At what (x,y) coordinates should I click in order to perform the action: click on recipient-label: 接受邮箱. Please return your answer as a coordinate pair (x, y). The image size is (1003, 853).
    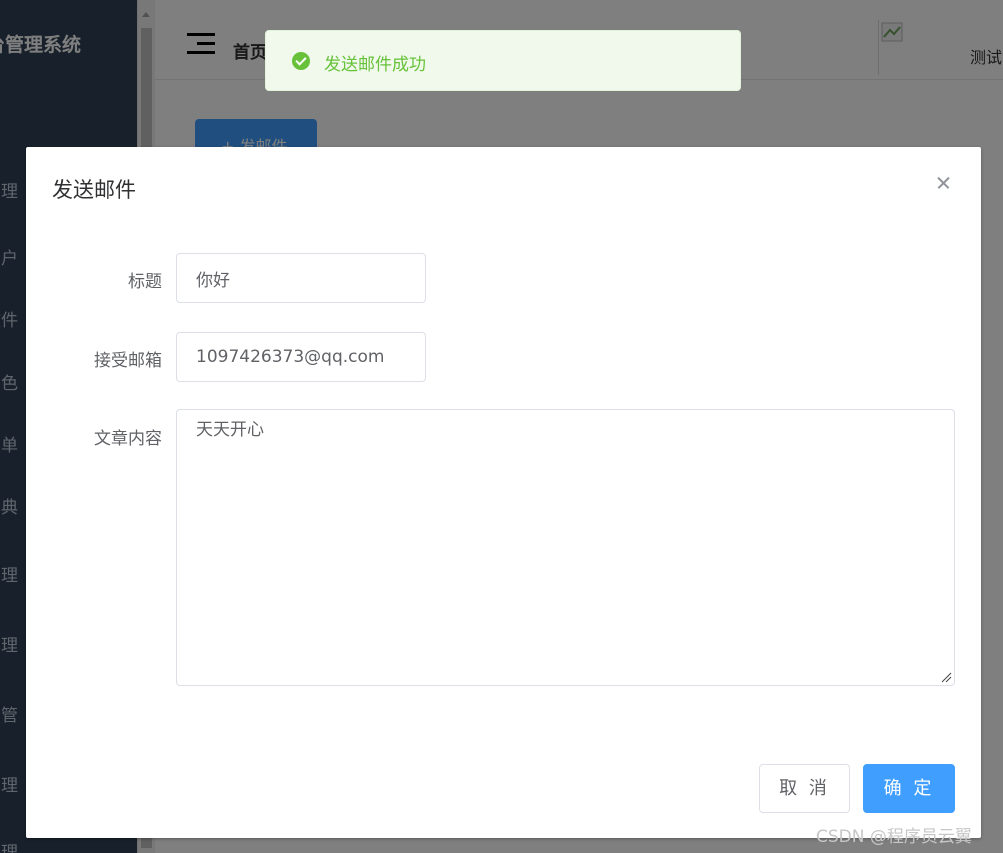
    Looking at the image, I should click on (128, 361).